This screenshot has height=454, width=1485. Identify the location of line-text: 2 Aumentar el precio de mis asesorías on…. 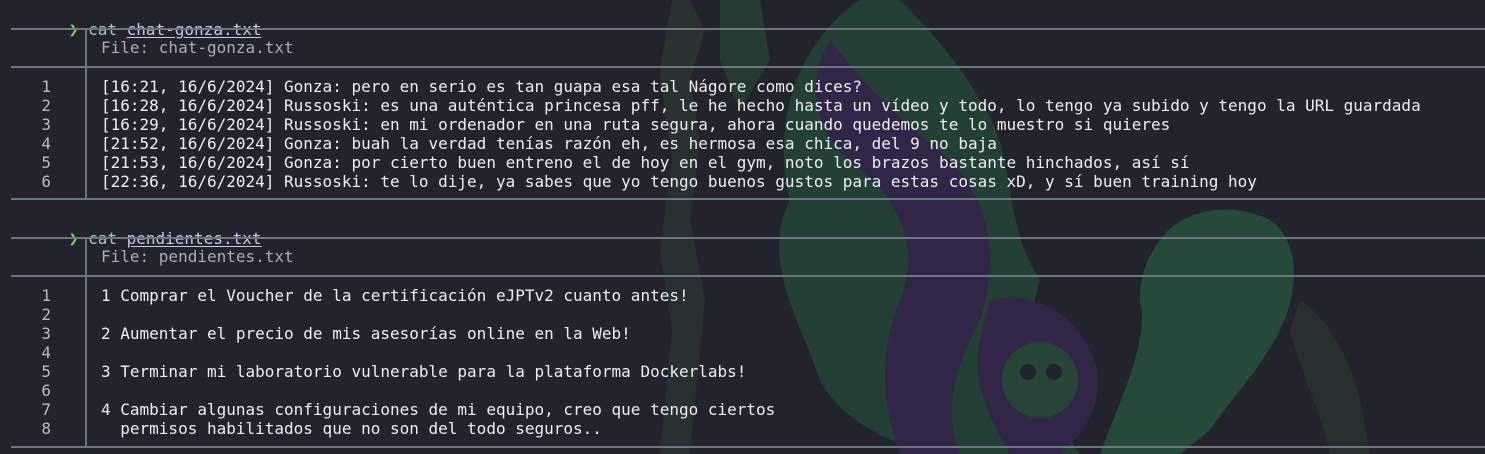
(366, 333).